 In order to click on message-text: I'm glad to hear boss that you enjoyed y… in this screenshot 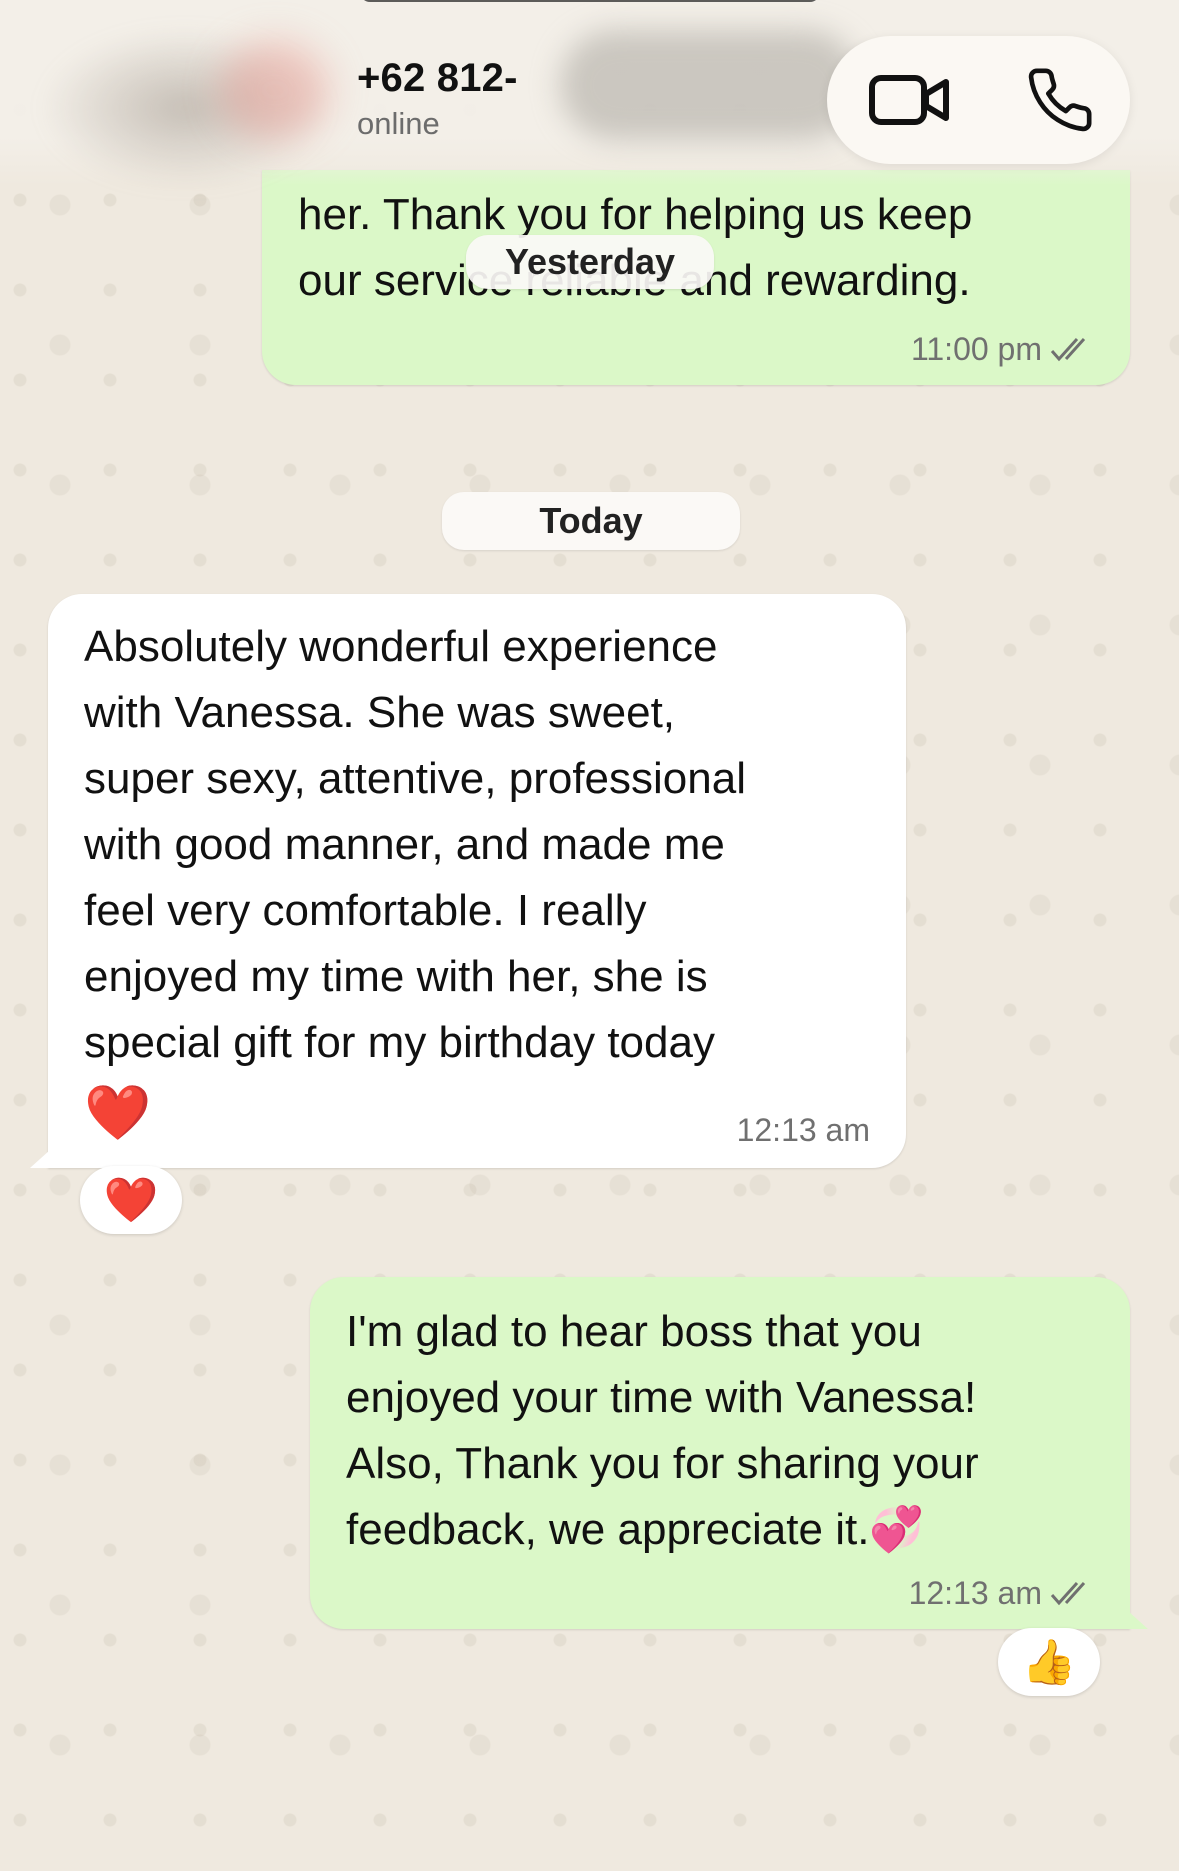, I will do `click(720, 1431)`.